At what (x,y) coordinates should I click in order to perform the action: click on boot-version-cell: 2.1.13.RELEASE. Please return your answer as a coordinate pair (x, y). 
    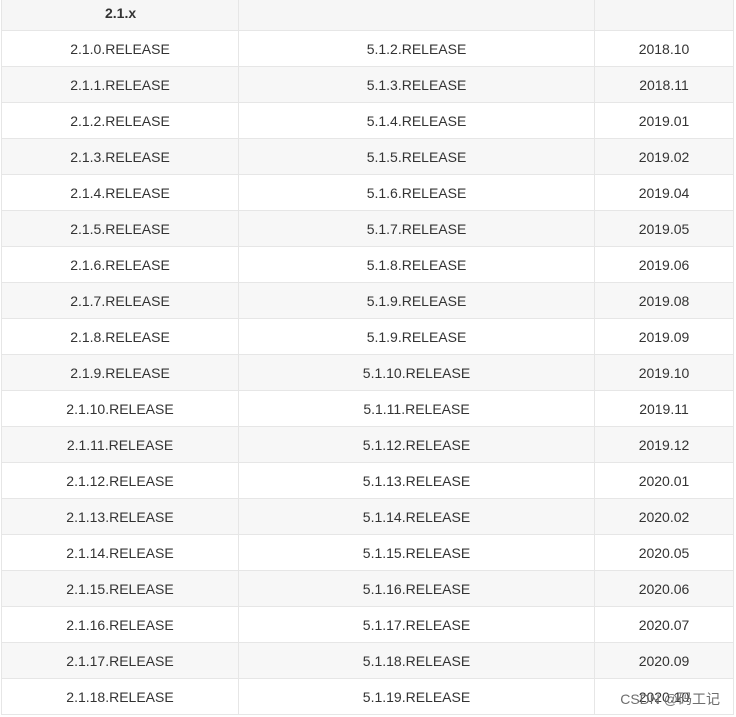
    Looking at the image, I should click on (120, 516).